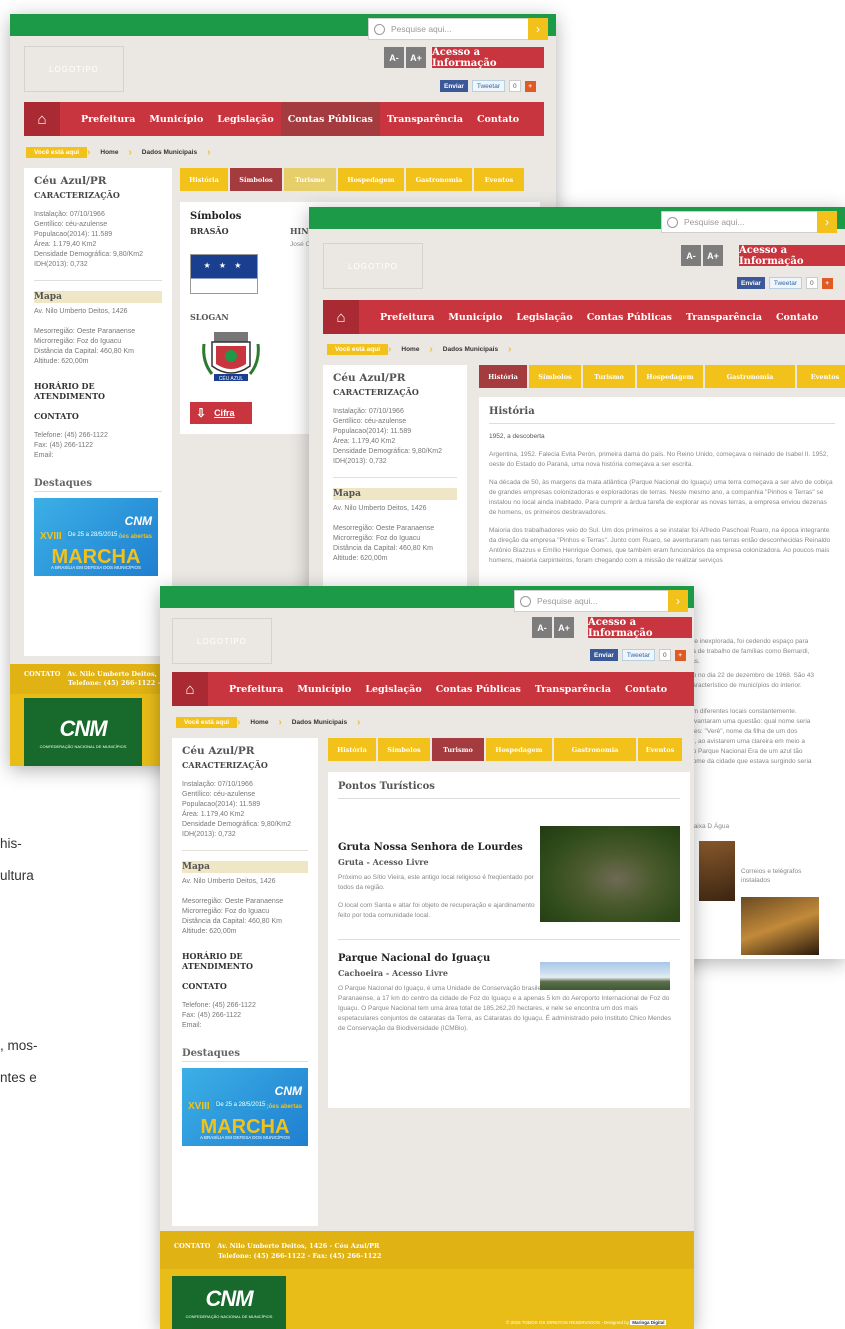 The height and width of the screenshot is (1329, 845). Describe the element at coordinates (64, 445) in the screenshot. I see `fax: Fax: (45) 266-1122` at that location.